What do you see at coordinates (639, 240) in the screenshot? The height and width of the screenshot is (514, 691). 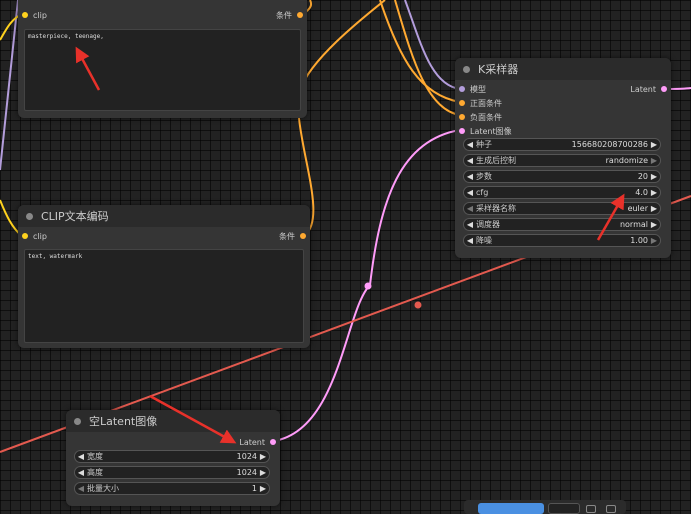 I see `widget-value: 1.00` at bounding box center [639, 240].